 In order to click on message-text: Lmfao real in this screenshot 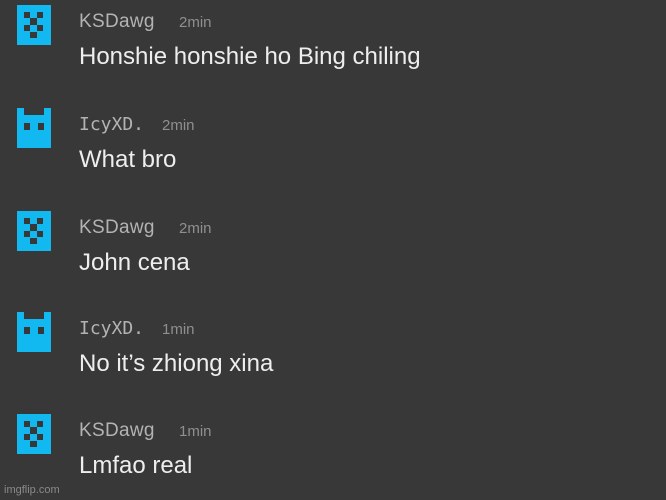, I will do `click(136, 465)`.